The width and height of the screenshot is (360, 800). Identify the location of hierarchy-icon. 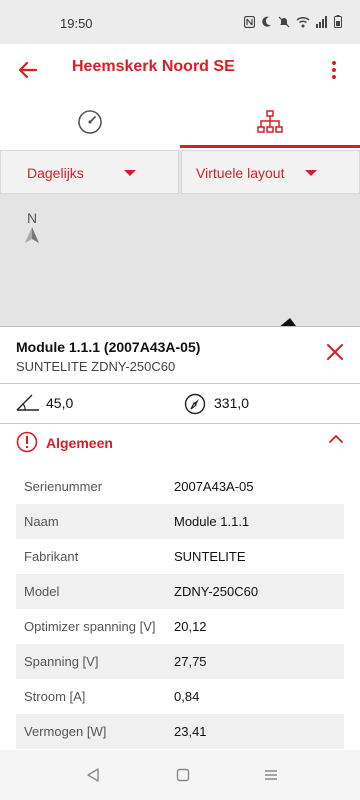
(270, 121).